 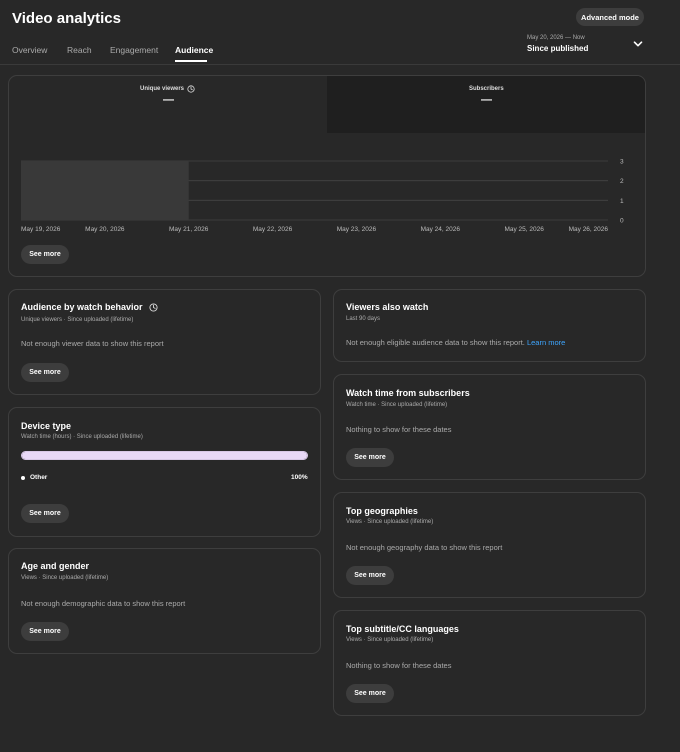 I want to click on chart-y-ticks: 0 1 2 3, so click(x=622, y=192).